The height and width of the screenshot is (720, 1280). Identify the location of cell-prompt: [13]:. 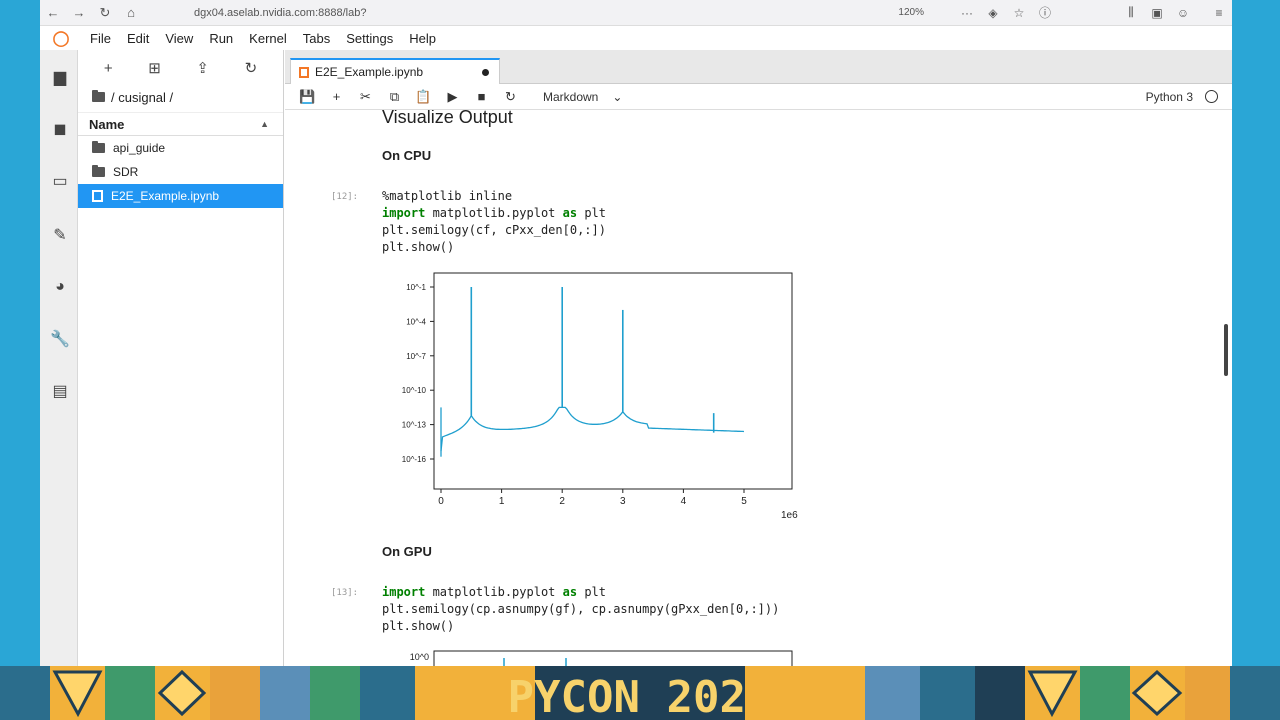
(345, 593).